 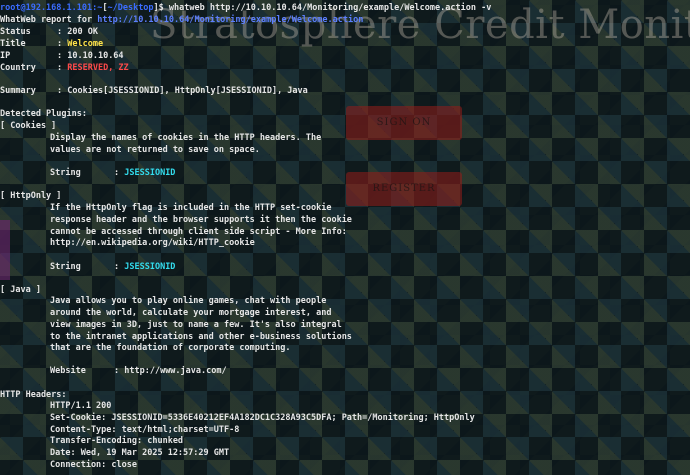 I want to click on status-row: Status: 200 OK, so click(x=49, y=32).